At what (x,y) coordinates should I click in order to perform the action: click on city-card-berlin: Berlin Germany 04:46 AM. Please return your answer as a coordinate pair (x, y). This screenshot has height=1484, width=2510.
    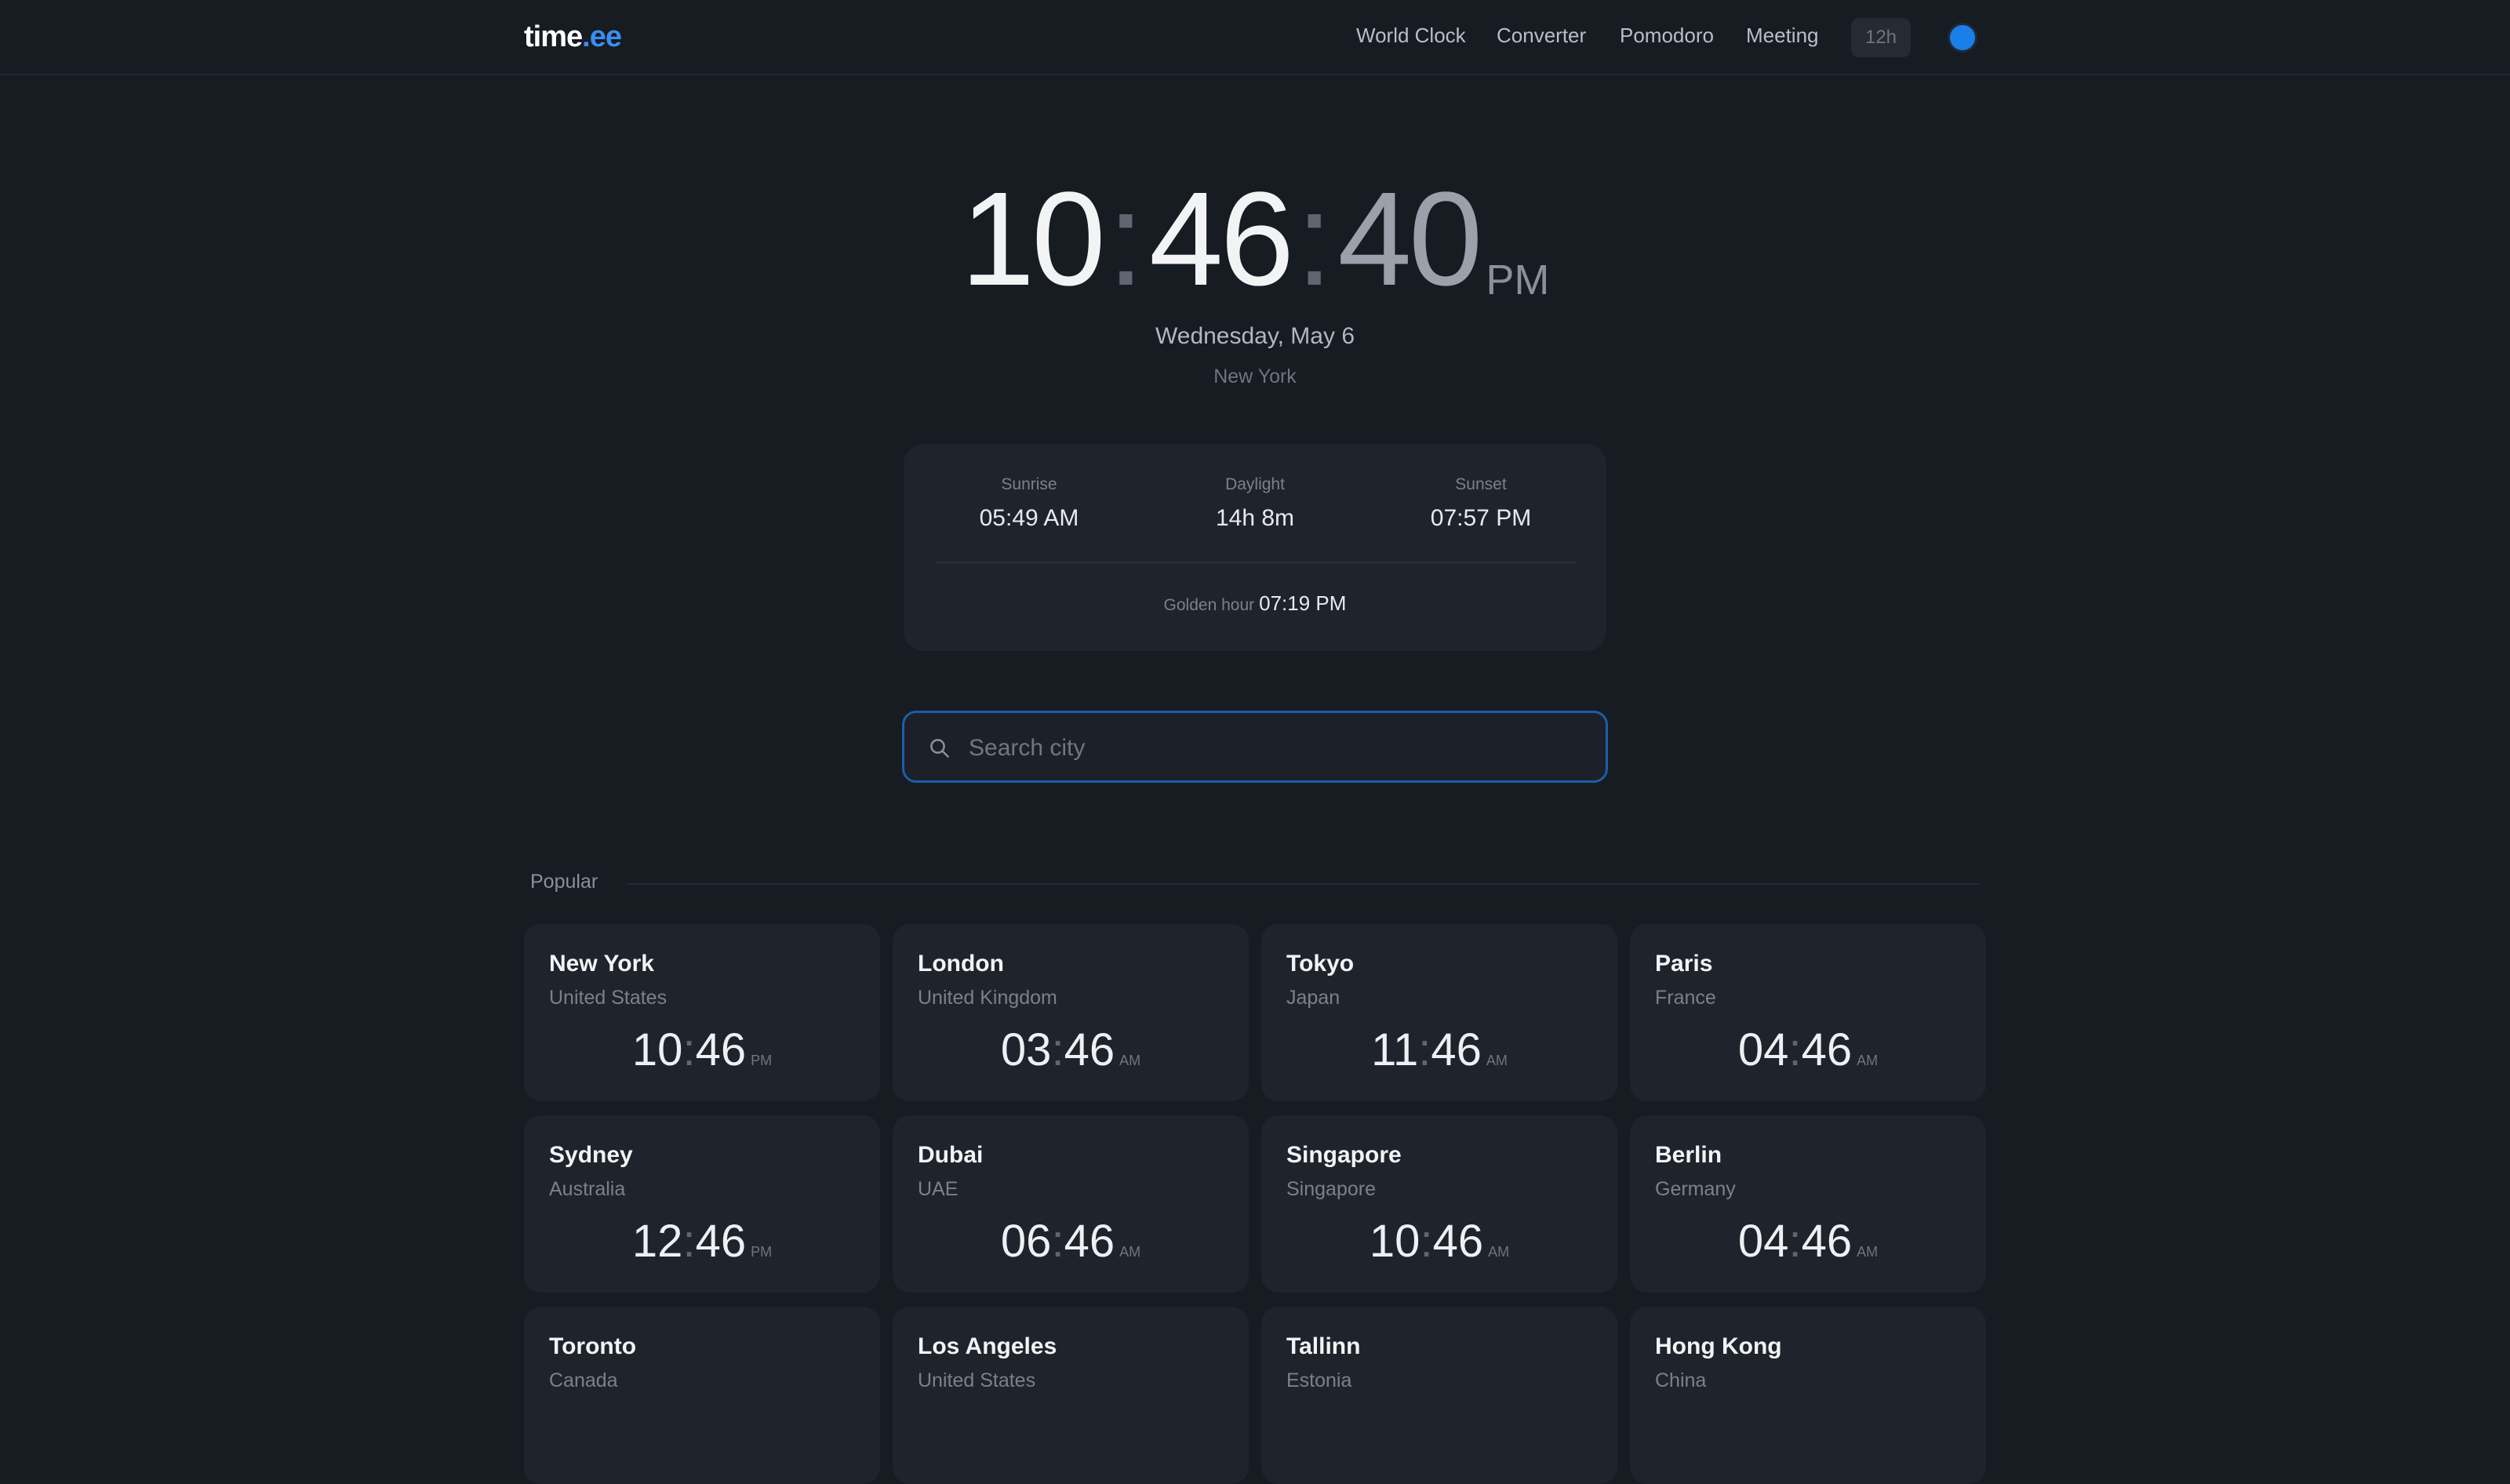
    Looking at the image, I should click on (1808, 1204).